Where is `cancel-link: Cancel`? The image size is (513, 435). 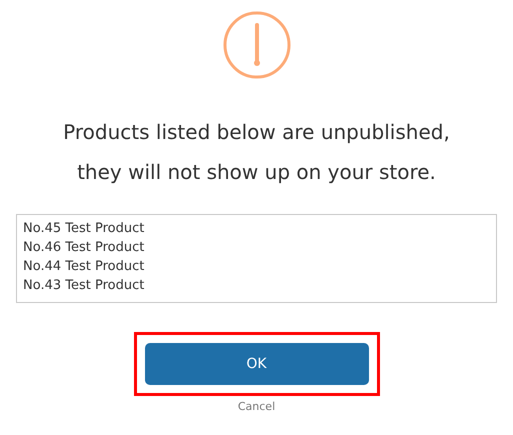
cancel-link: Cancel is located at coordinates (257, 407).